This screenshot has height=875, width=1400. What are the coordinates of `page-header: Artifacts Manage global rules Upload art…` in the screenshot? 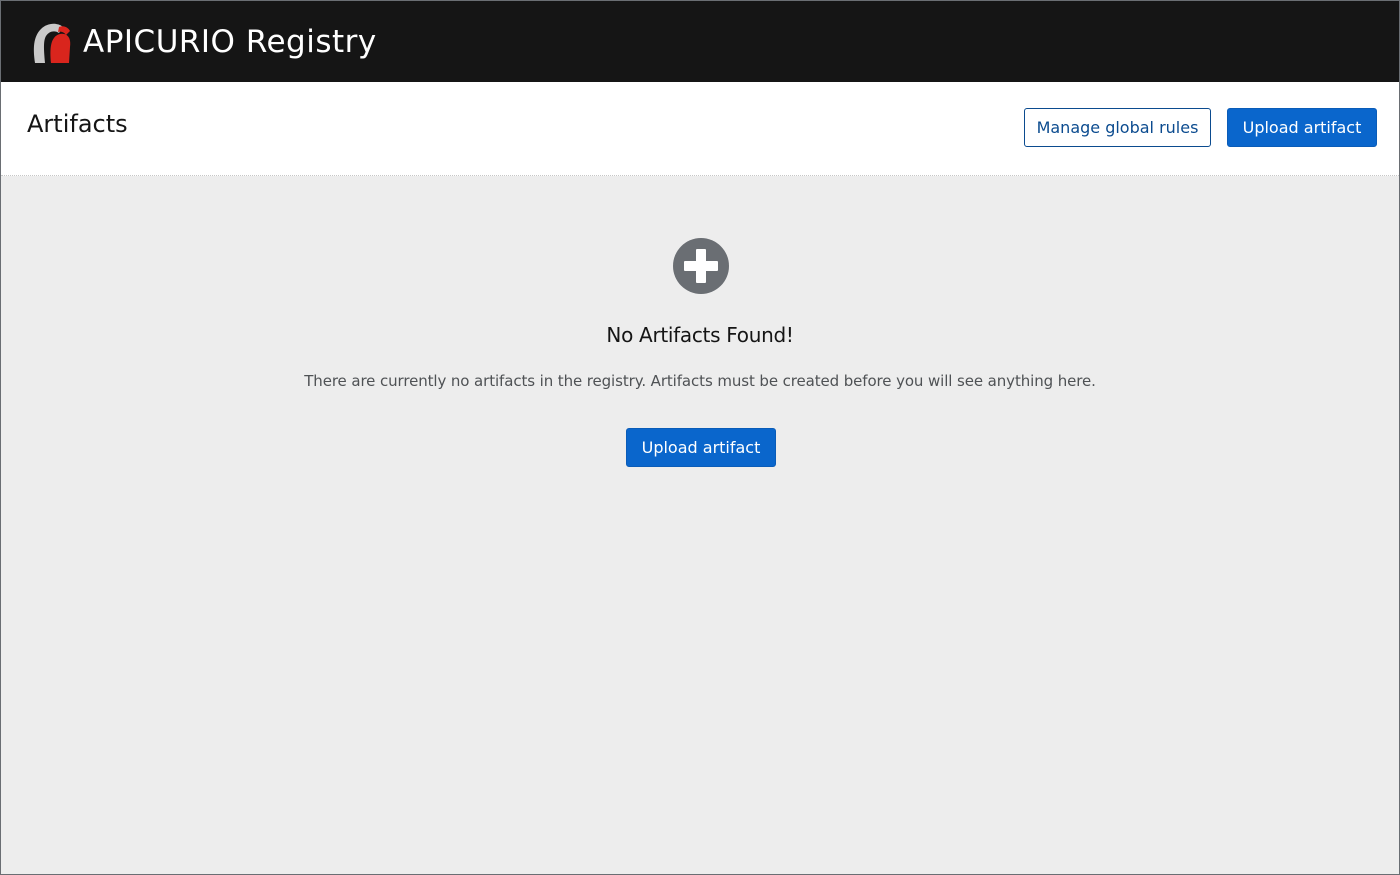 It's located at (700, 129).